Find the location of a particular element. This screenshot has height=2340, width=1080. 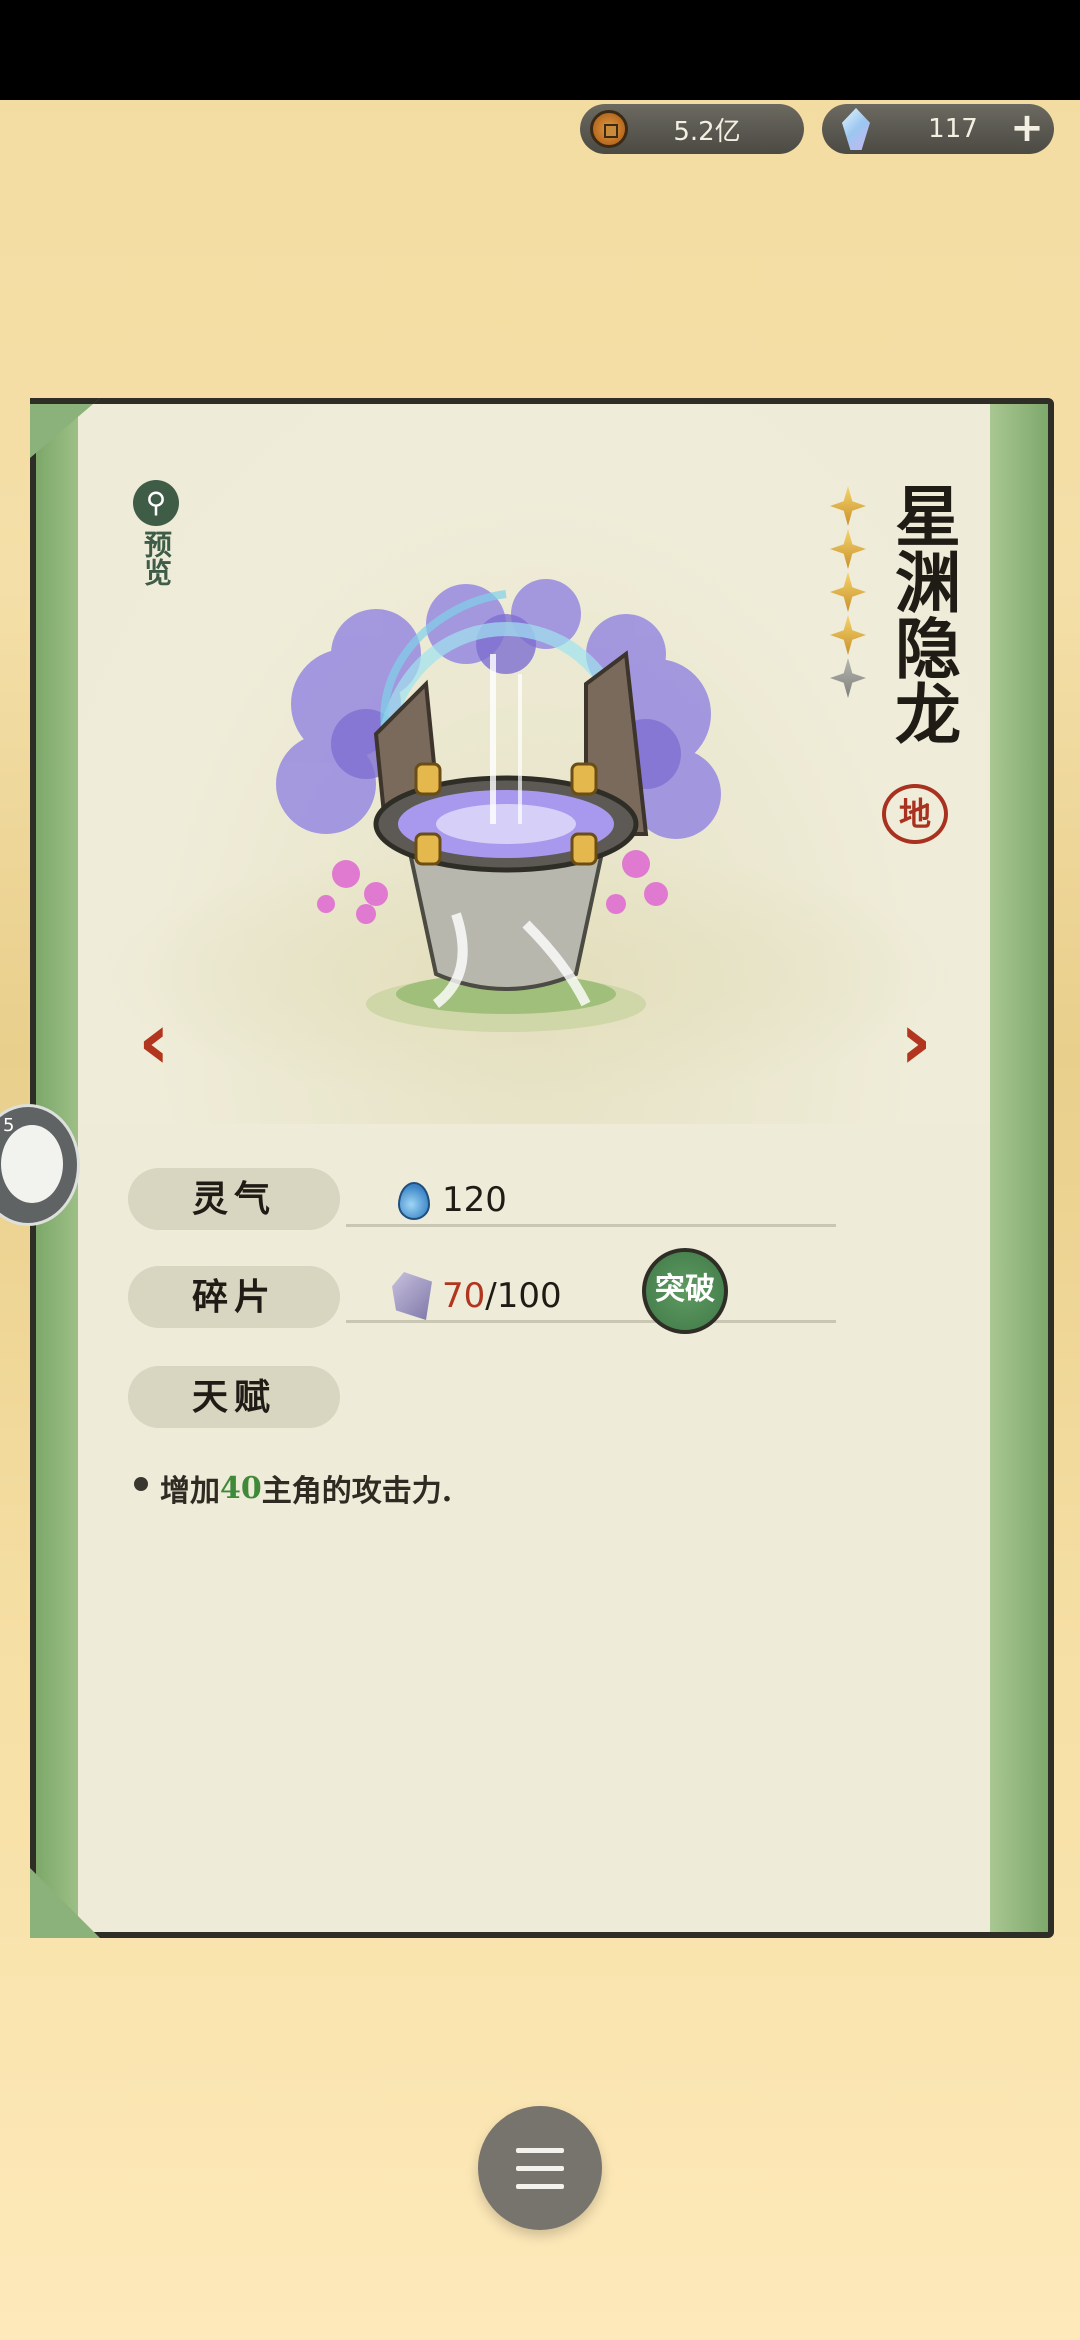

star-rating is located at coordinates (848, 592).